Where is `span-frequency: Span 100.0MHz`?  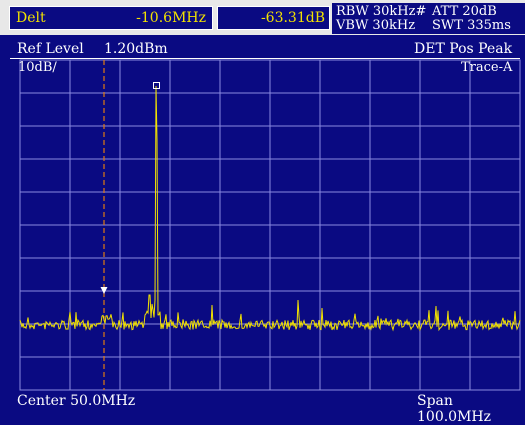
span-frequency: Span 100.0MHz is located at coordinates (454, 409).